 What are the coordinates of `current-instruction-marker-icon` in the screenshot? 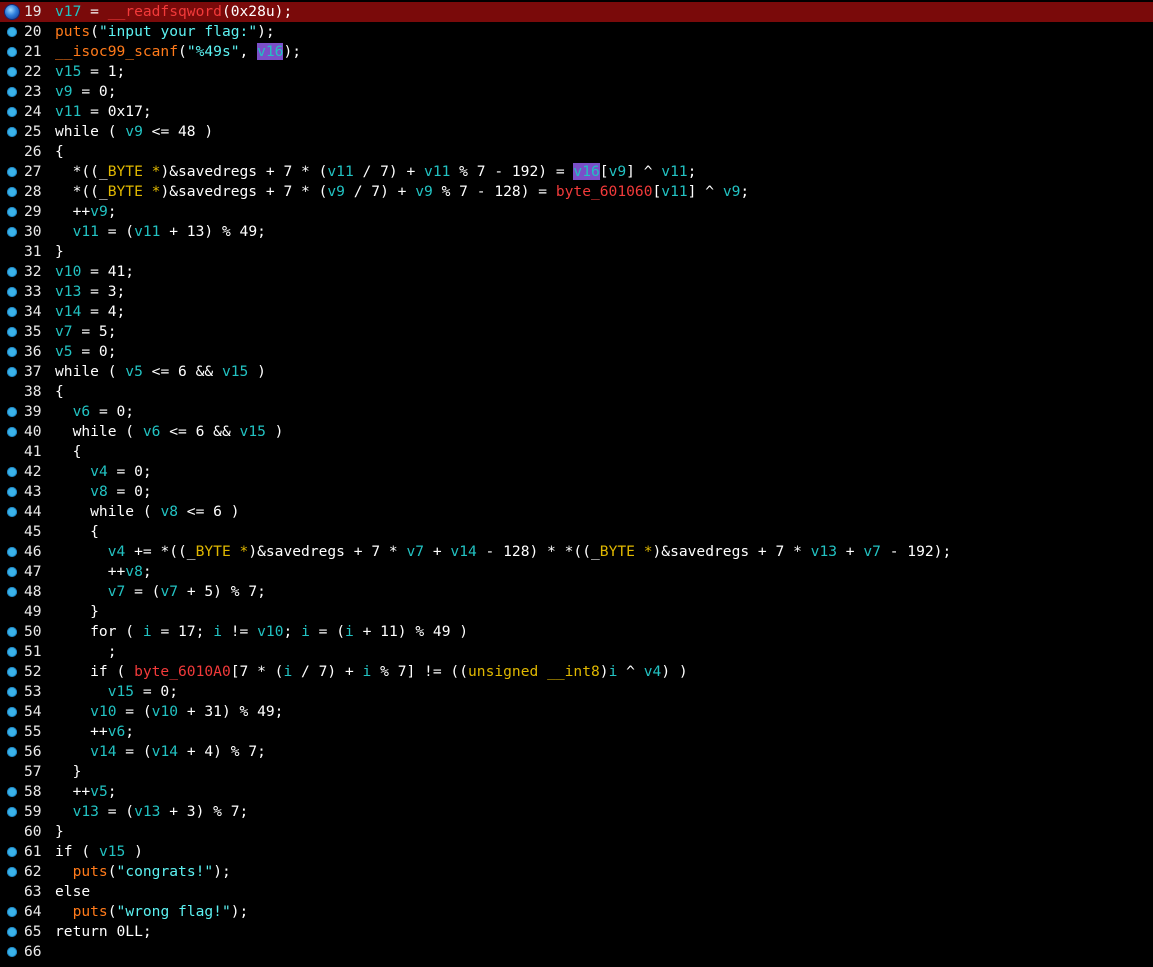 It's located at (12, 12).